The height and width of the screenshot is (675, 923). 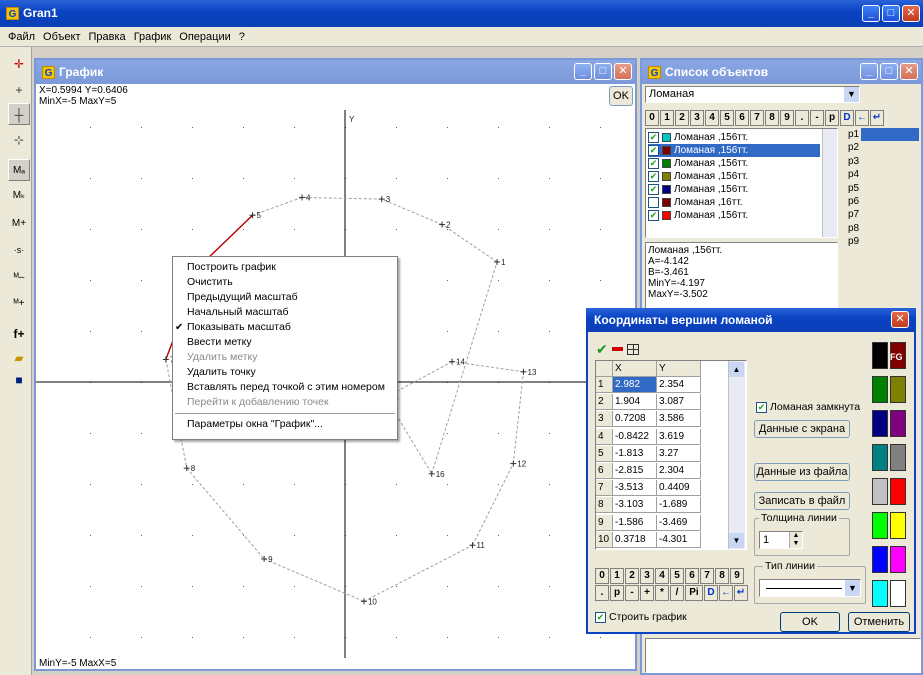 I want to click on coords-key: /, so click(x=677, y=593).